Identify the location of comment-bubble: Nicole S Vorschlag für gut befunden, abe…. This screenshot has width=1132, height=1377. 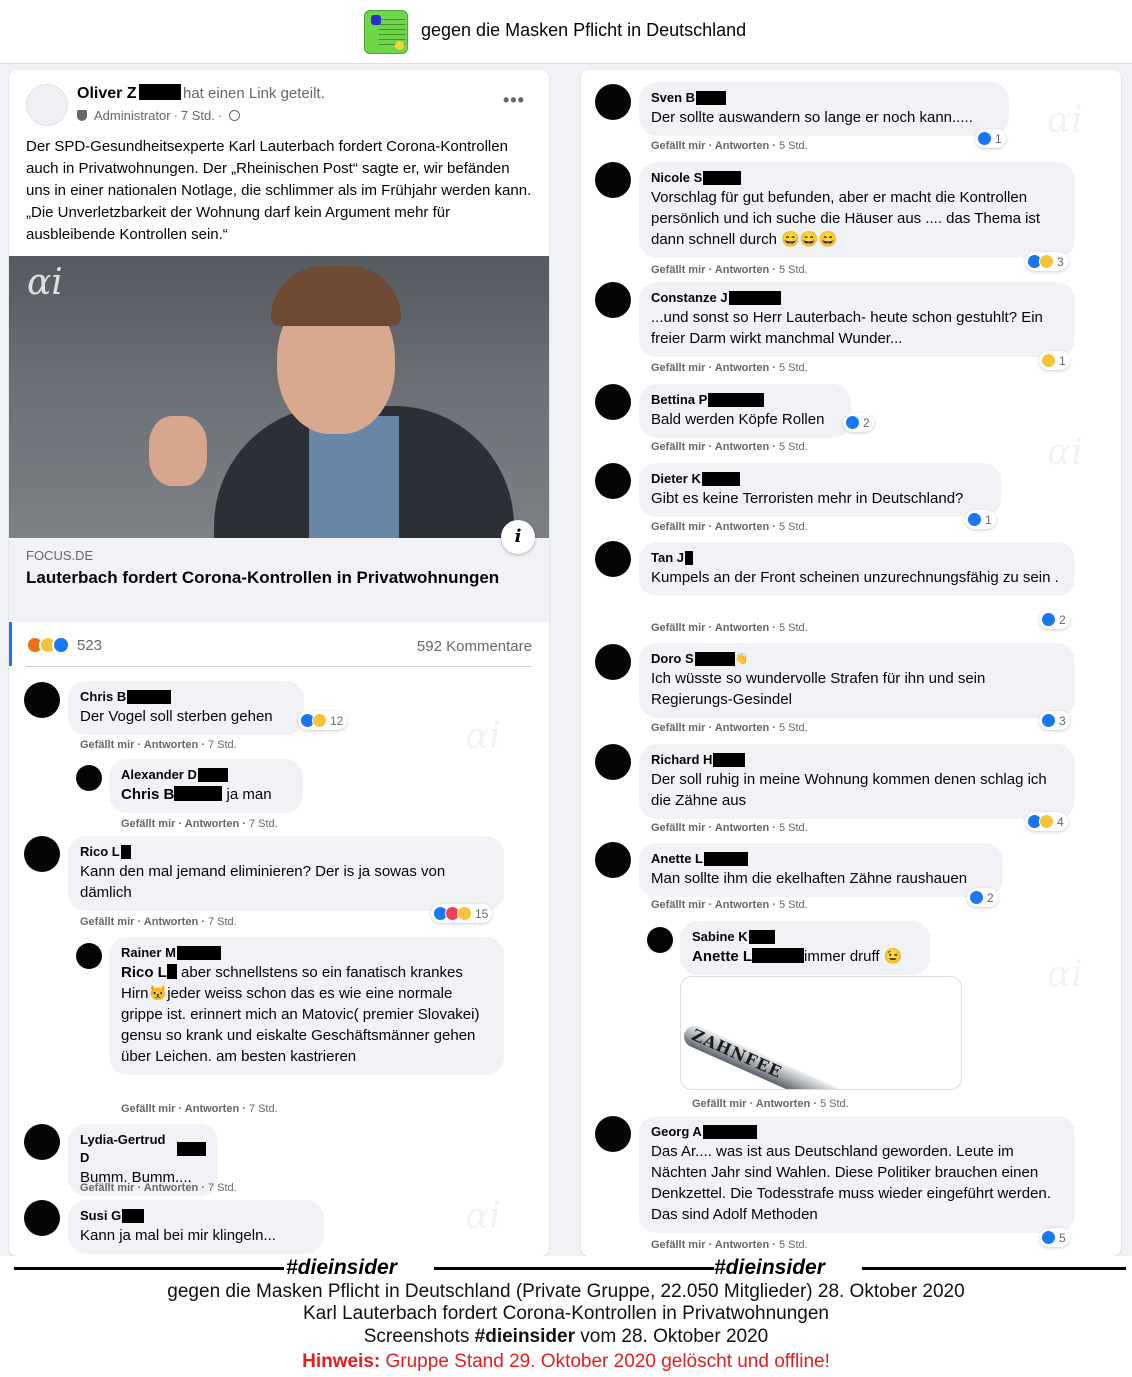
(857, 210).